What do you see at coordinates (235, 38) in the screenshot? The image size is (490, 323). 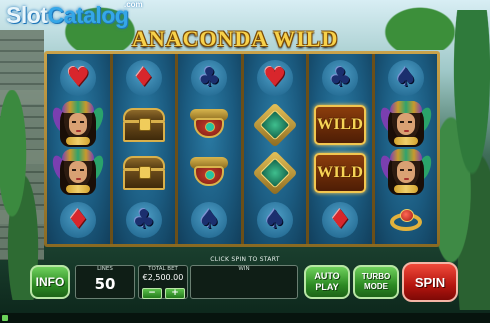 I see `game-title: ANACONDA WILD` at bounding box center [235, 38].